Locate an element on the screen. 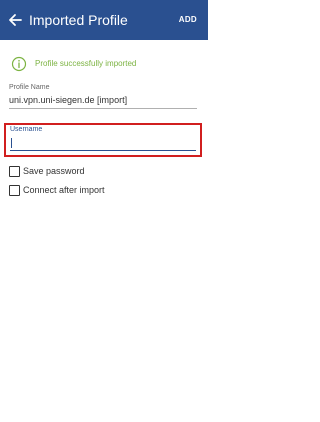 This screenshot has width=320, height=422. username-input is located at coordinates (103, 142).